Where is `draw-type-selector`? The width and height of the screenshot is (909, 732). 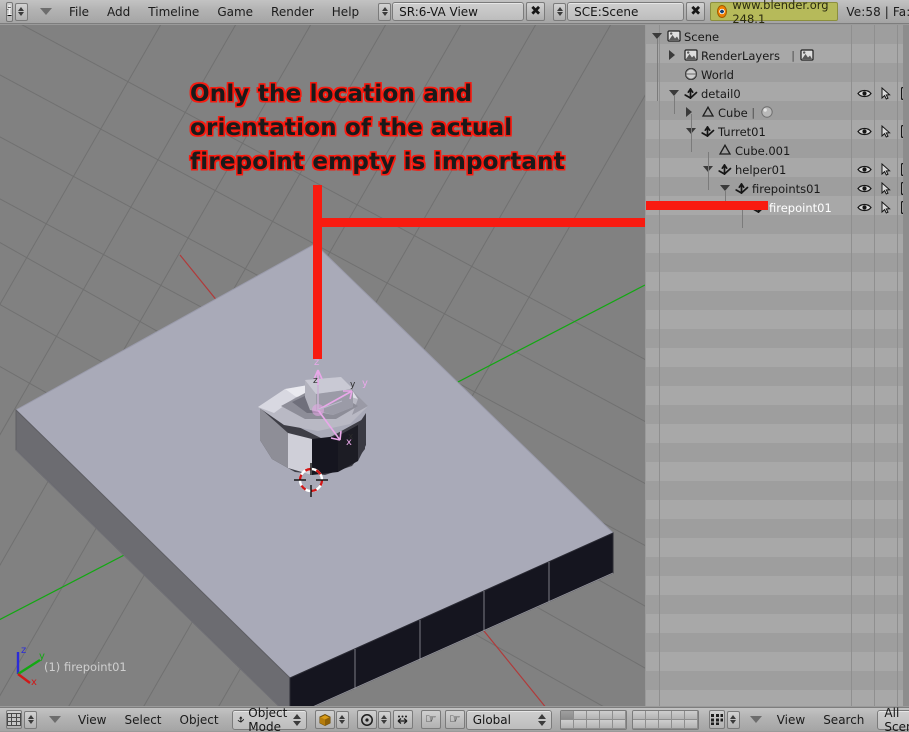 draw-type-selector is located at coordinates (331, 719).